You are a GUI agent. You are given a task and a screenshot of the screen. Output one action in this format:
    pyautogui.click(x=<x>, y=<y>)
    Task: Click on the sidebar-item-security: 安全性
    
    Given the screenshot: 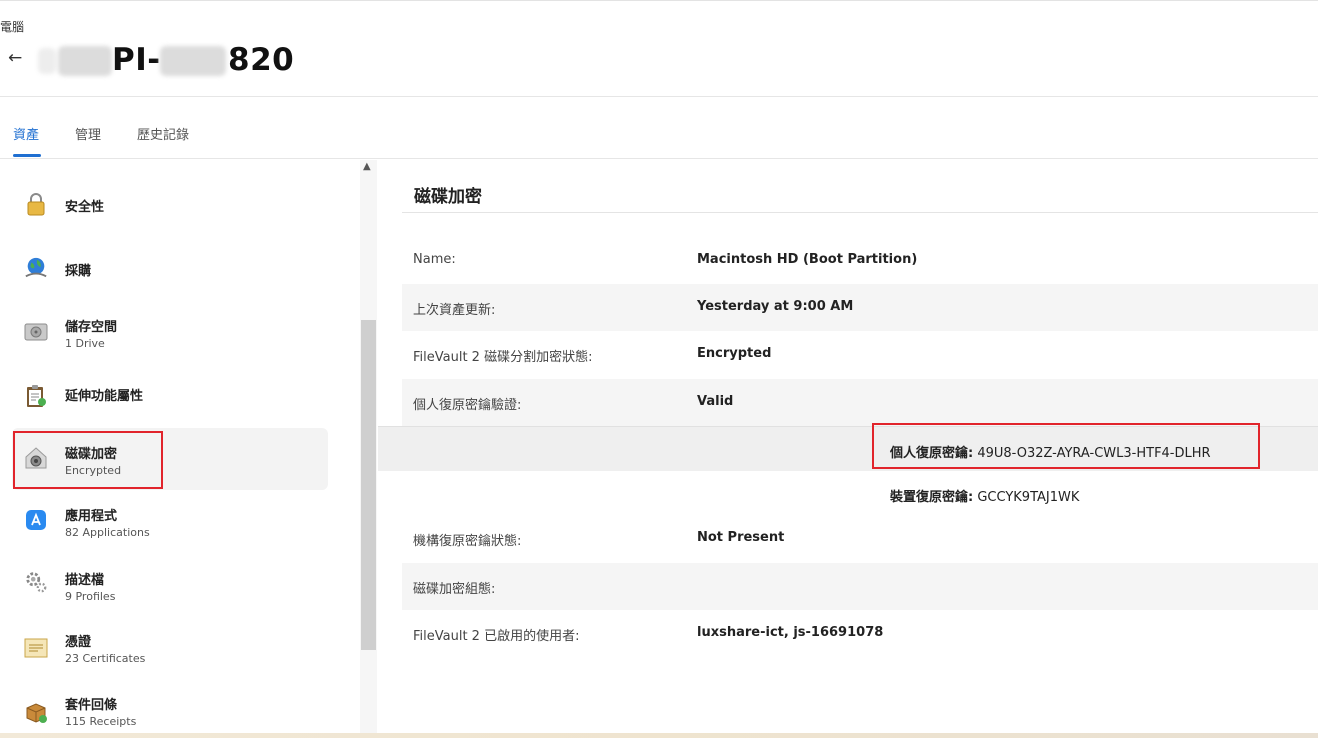 What is the action you would take?
    pyautogui.click(x=170, y=203)
    